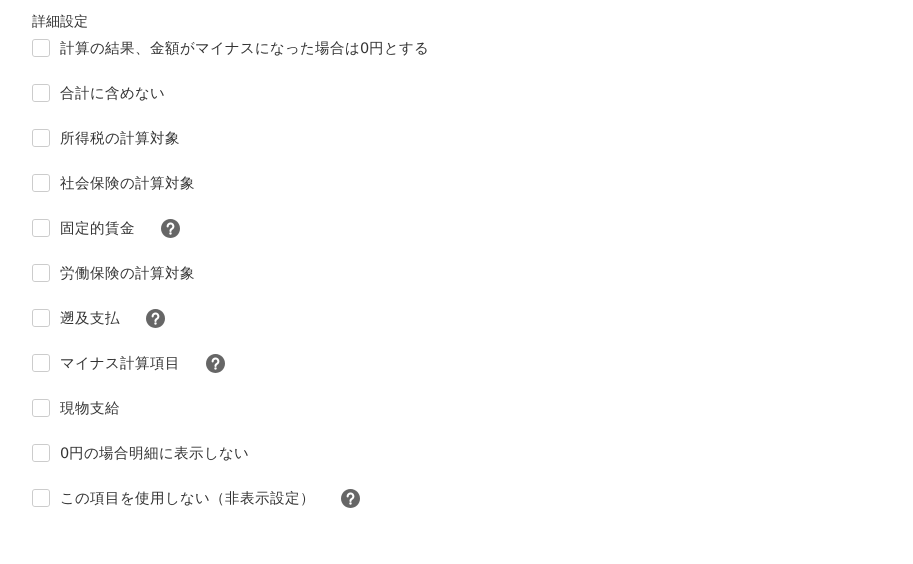  Describe the element at coordinates (155, 453) in the screenshot. I see `option-label: 0円の場合明細に表示しない` at that location.